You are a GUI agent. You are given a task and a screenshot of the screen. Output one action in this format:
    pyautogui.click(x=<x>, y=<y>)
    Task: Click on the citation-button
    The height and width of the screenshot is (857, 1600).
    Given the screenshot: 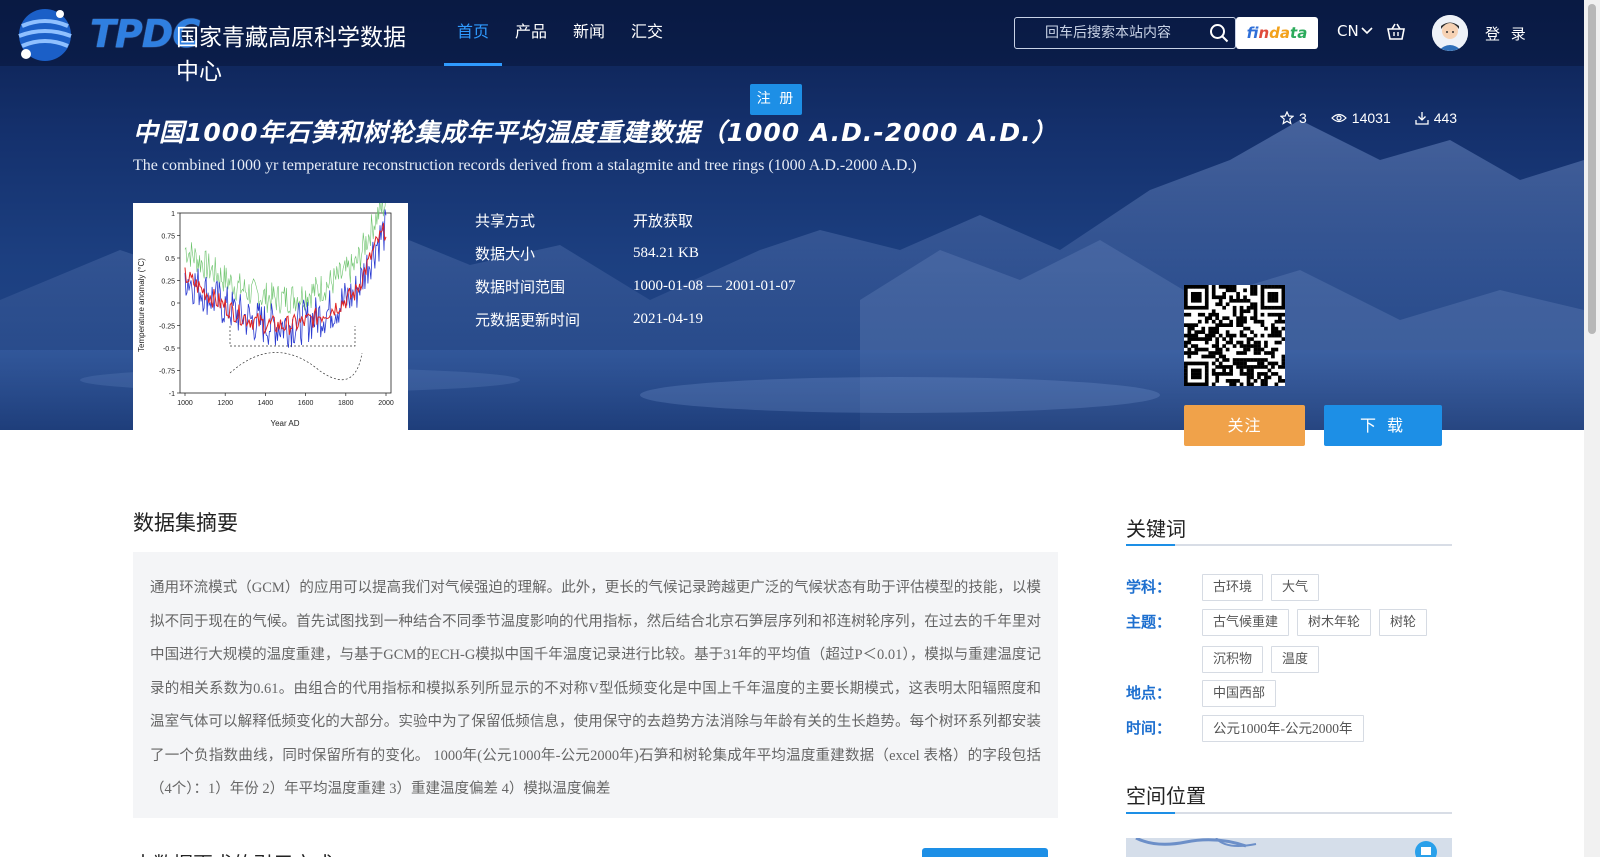 What is the action you would take?
    pyautogui.click(x=985, y=852)
    